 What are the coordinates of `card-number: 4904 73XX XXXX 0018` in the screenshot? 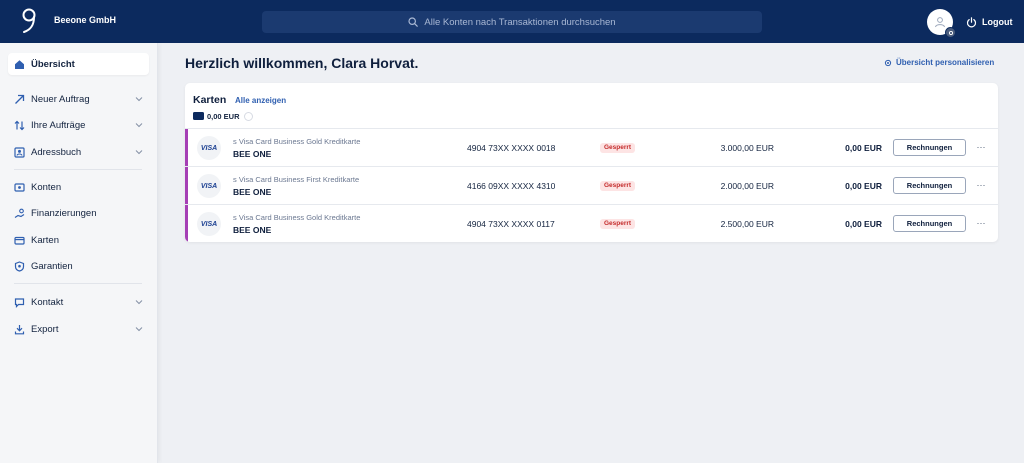 It's located at (511, 148).